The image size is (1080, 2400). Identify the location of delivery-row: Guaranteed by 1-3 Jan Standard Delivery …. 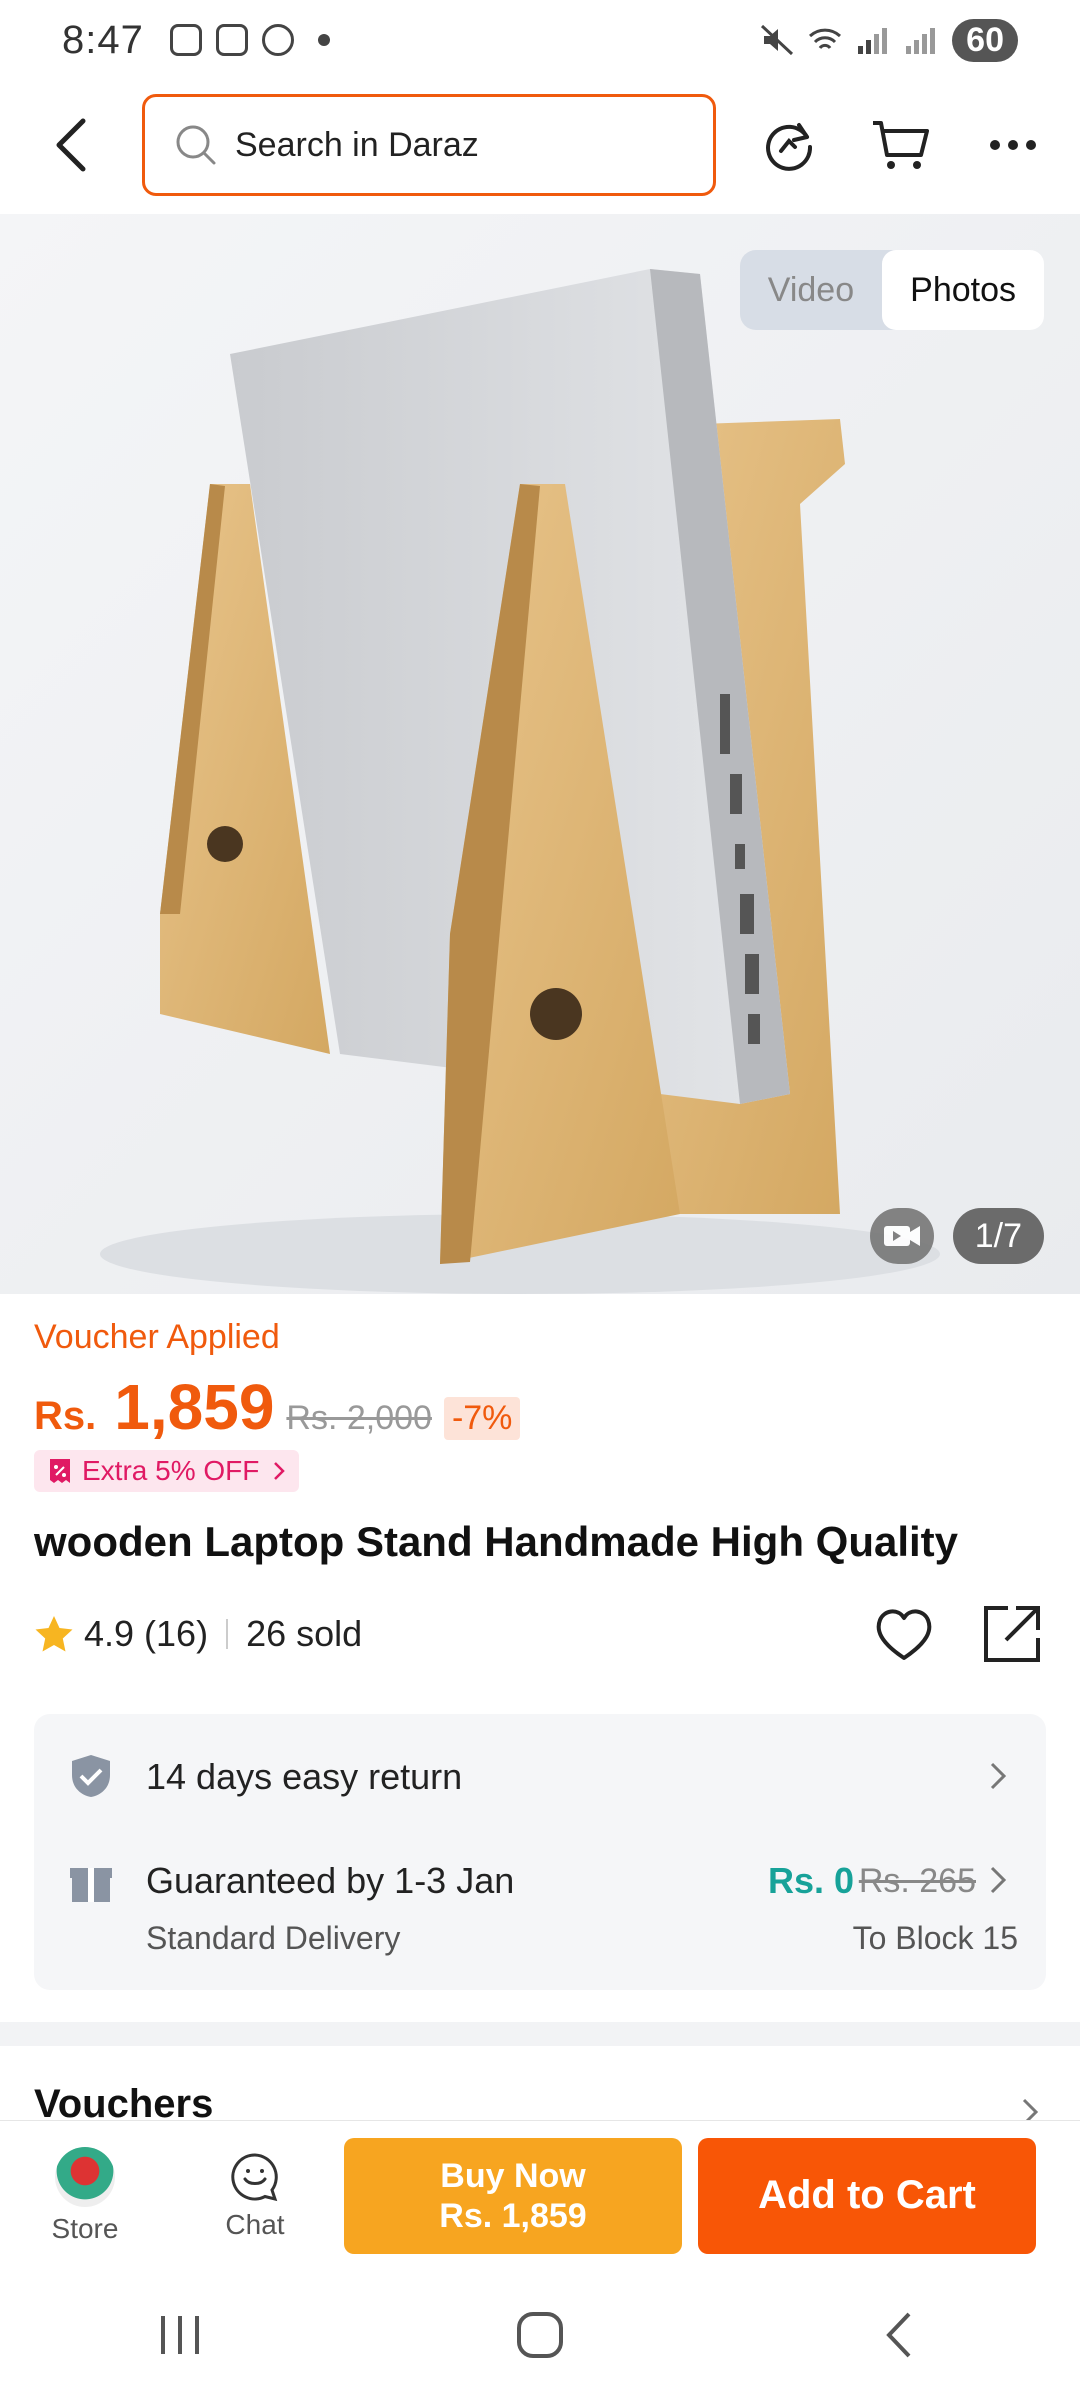
(540, 1909).